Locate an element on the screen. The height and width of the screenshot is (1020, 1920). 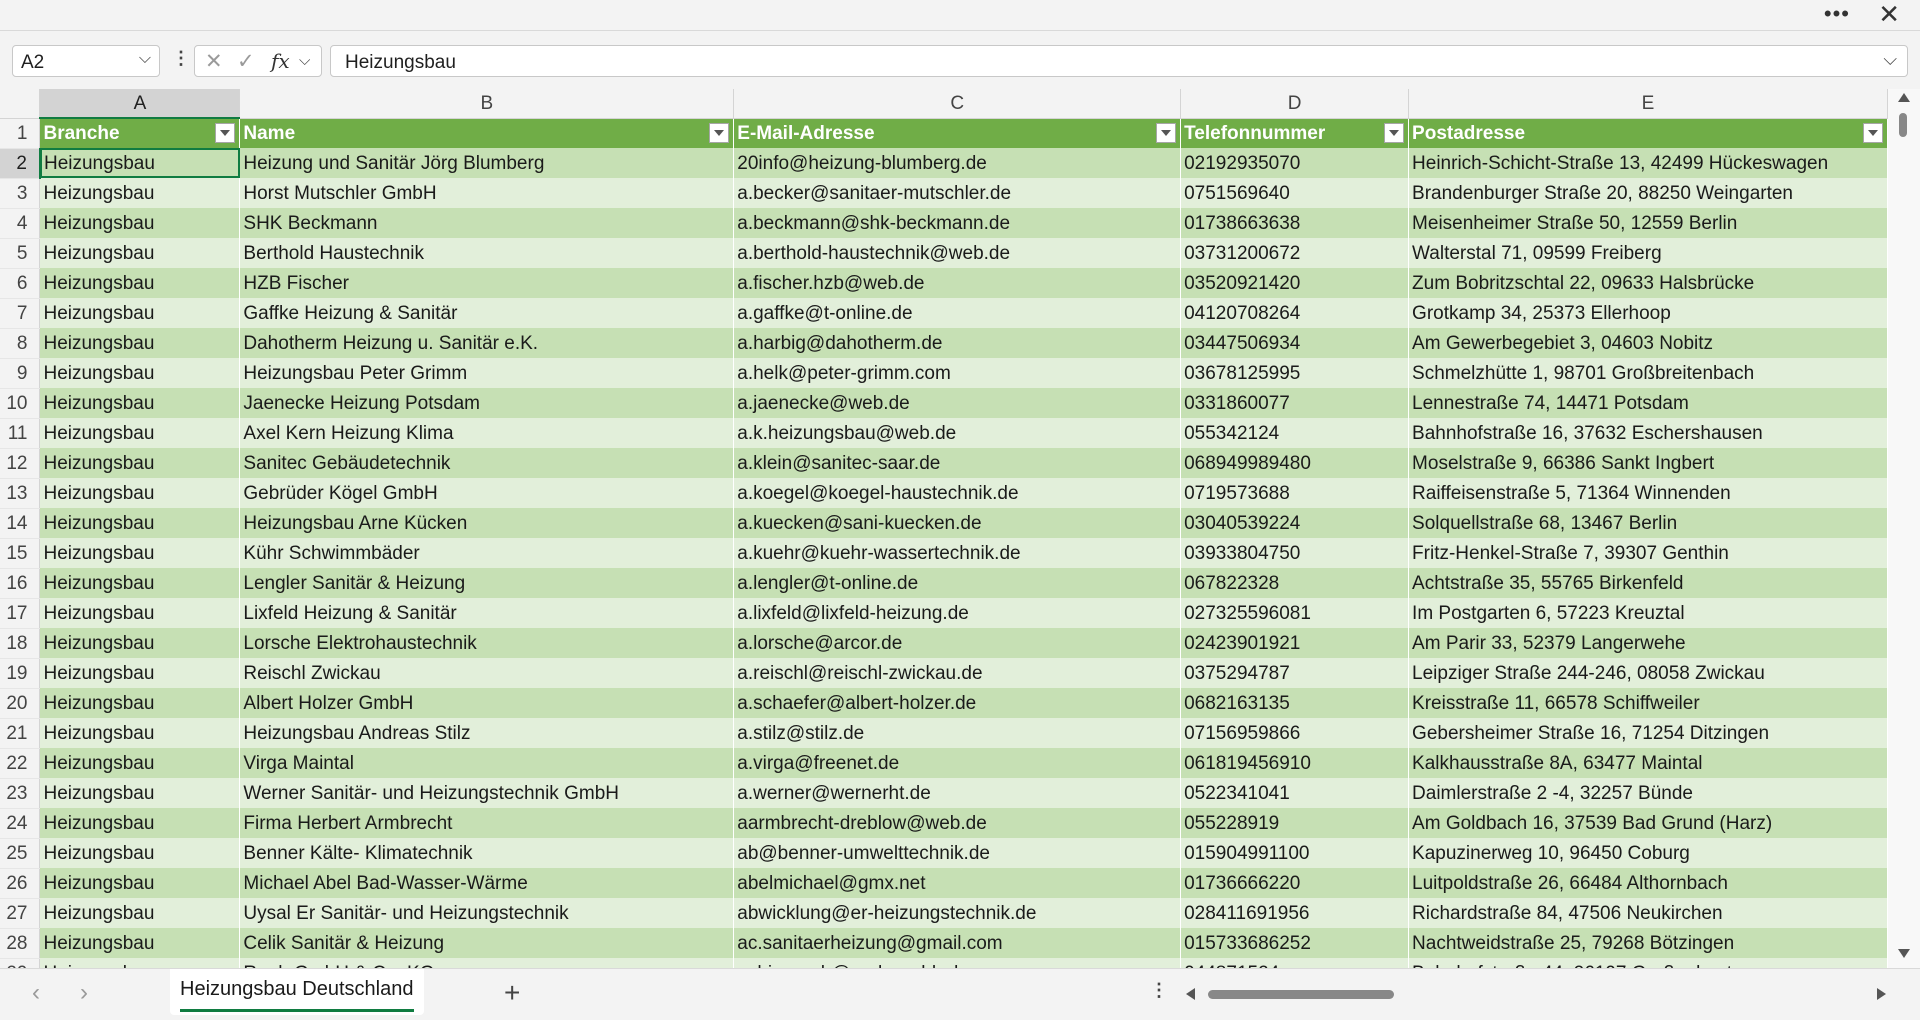
cell-email: a.k.heizungsbau@web.de is located at coordinates (957, 433).